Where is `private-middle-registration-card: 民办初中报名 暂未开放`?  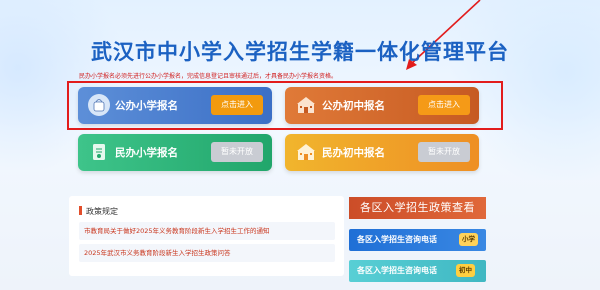 private-middle-registration-card: 民办初中报名 暂未开放 is located at coordinates (382, 152).